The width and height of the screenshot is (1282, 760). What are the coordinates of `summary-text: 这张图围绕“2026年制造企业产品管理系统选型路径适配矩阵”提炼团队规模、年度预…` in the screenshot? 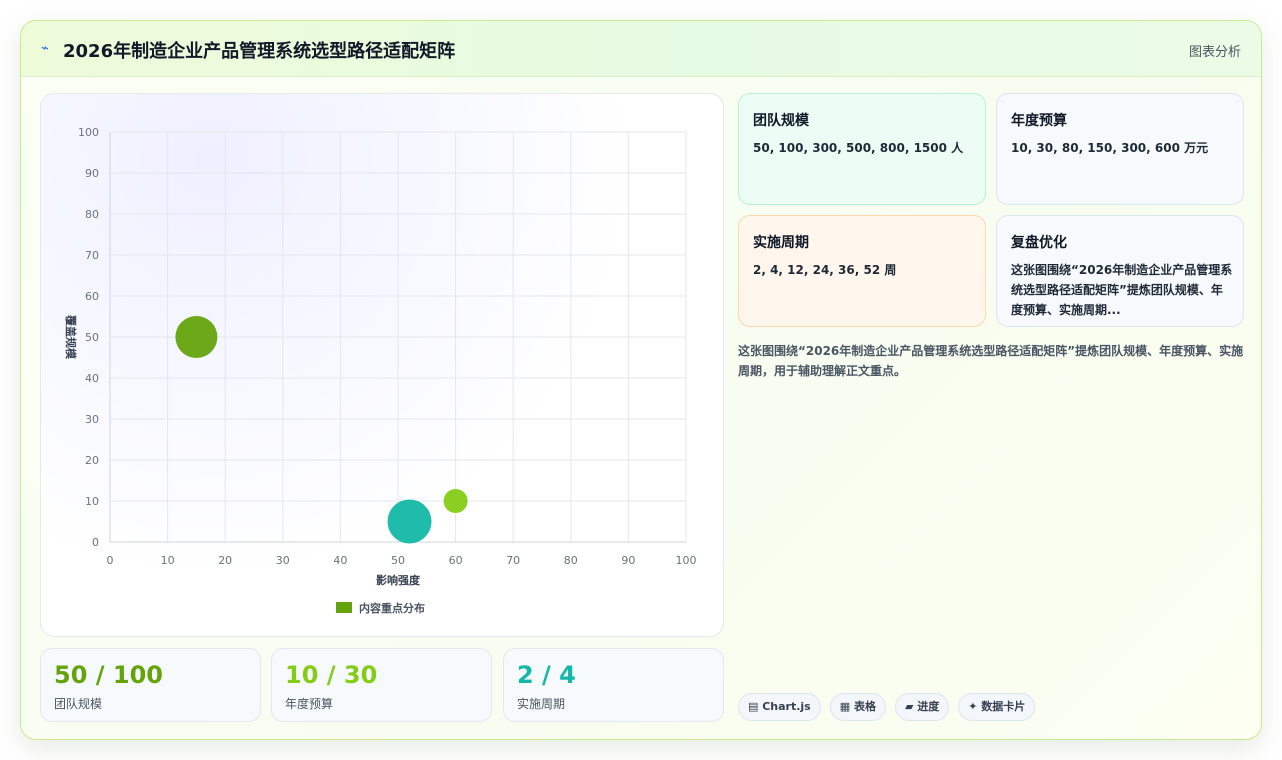 It's located at (991, 361).